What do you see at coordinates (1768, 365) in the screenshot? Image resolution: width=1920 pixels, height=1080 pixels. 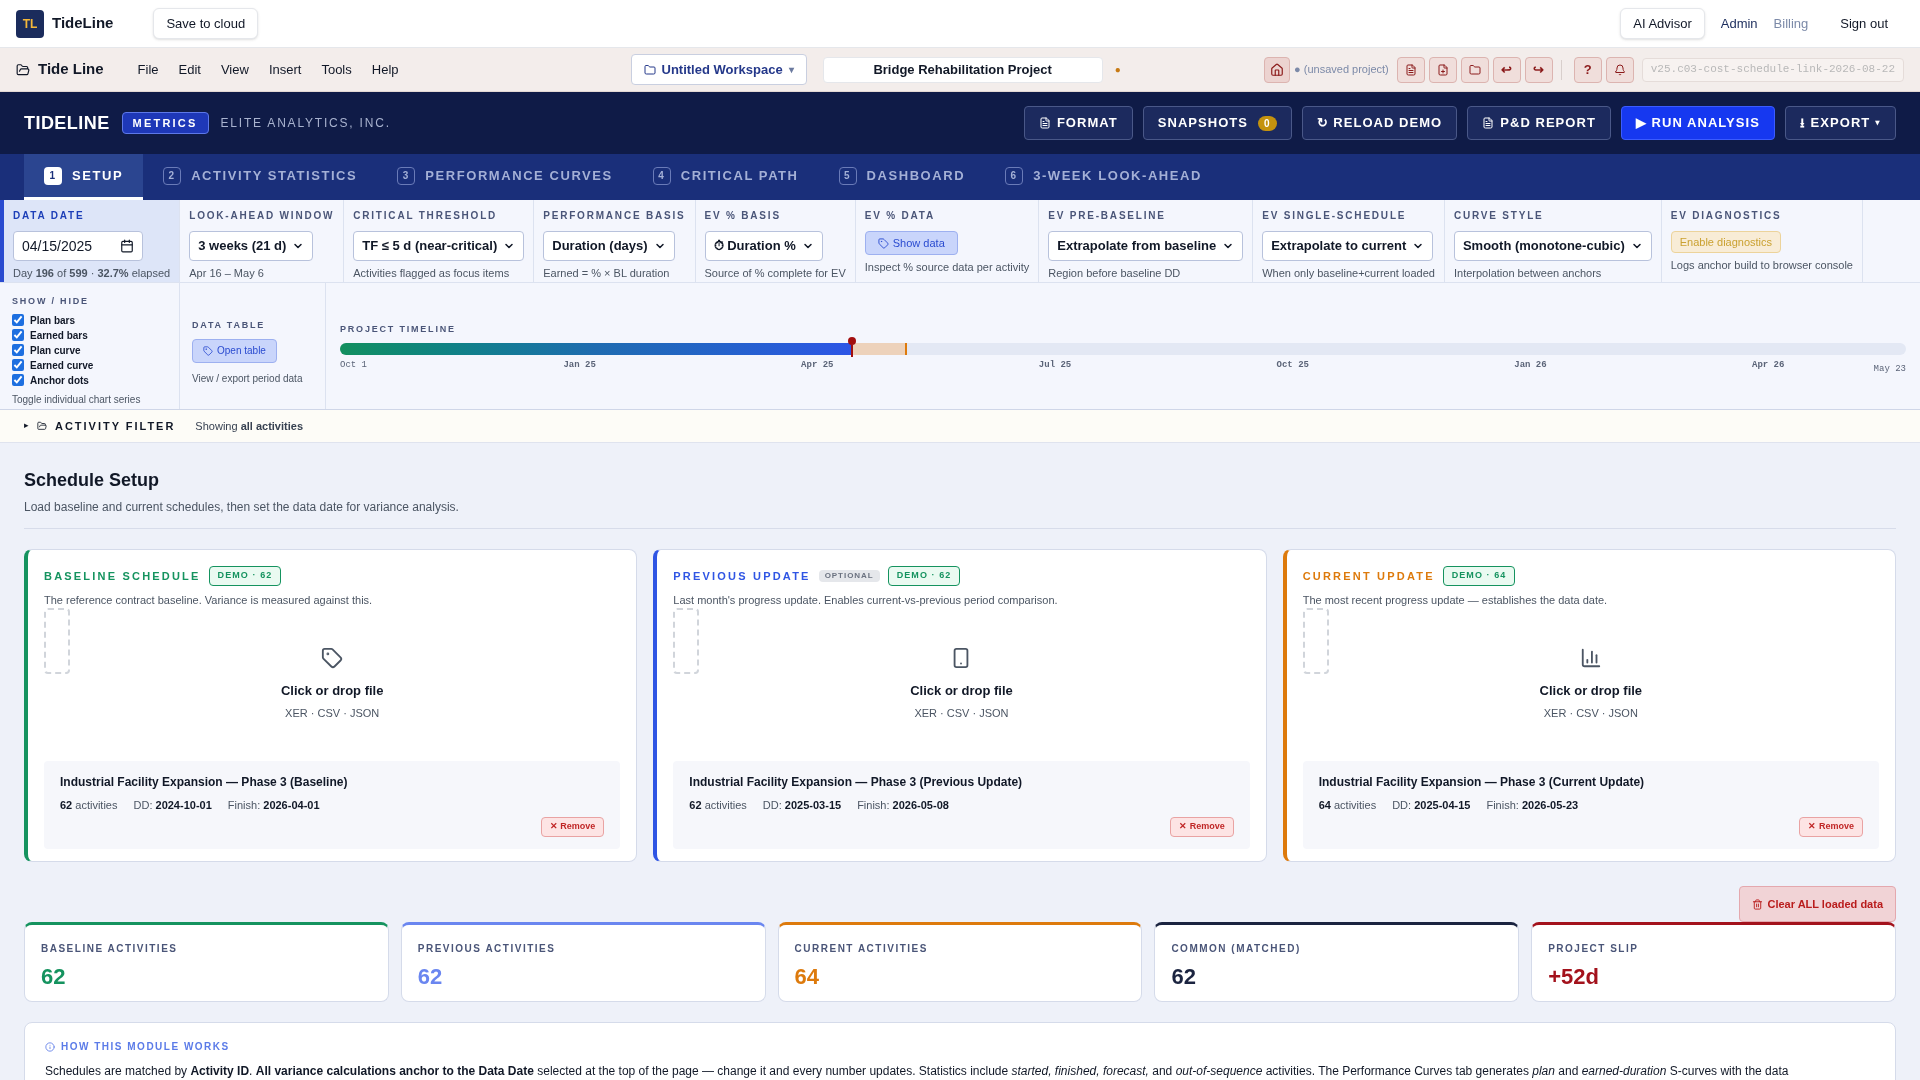 I see `timeline-tick-label: Apr 26` at bounding box center [1768, 365].